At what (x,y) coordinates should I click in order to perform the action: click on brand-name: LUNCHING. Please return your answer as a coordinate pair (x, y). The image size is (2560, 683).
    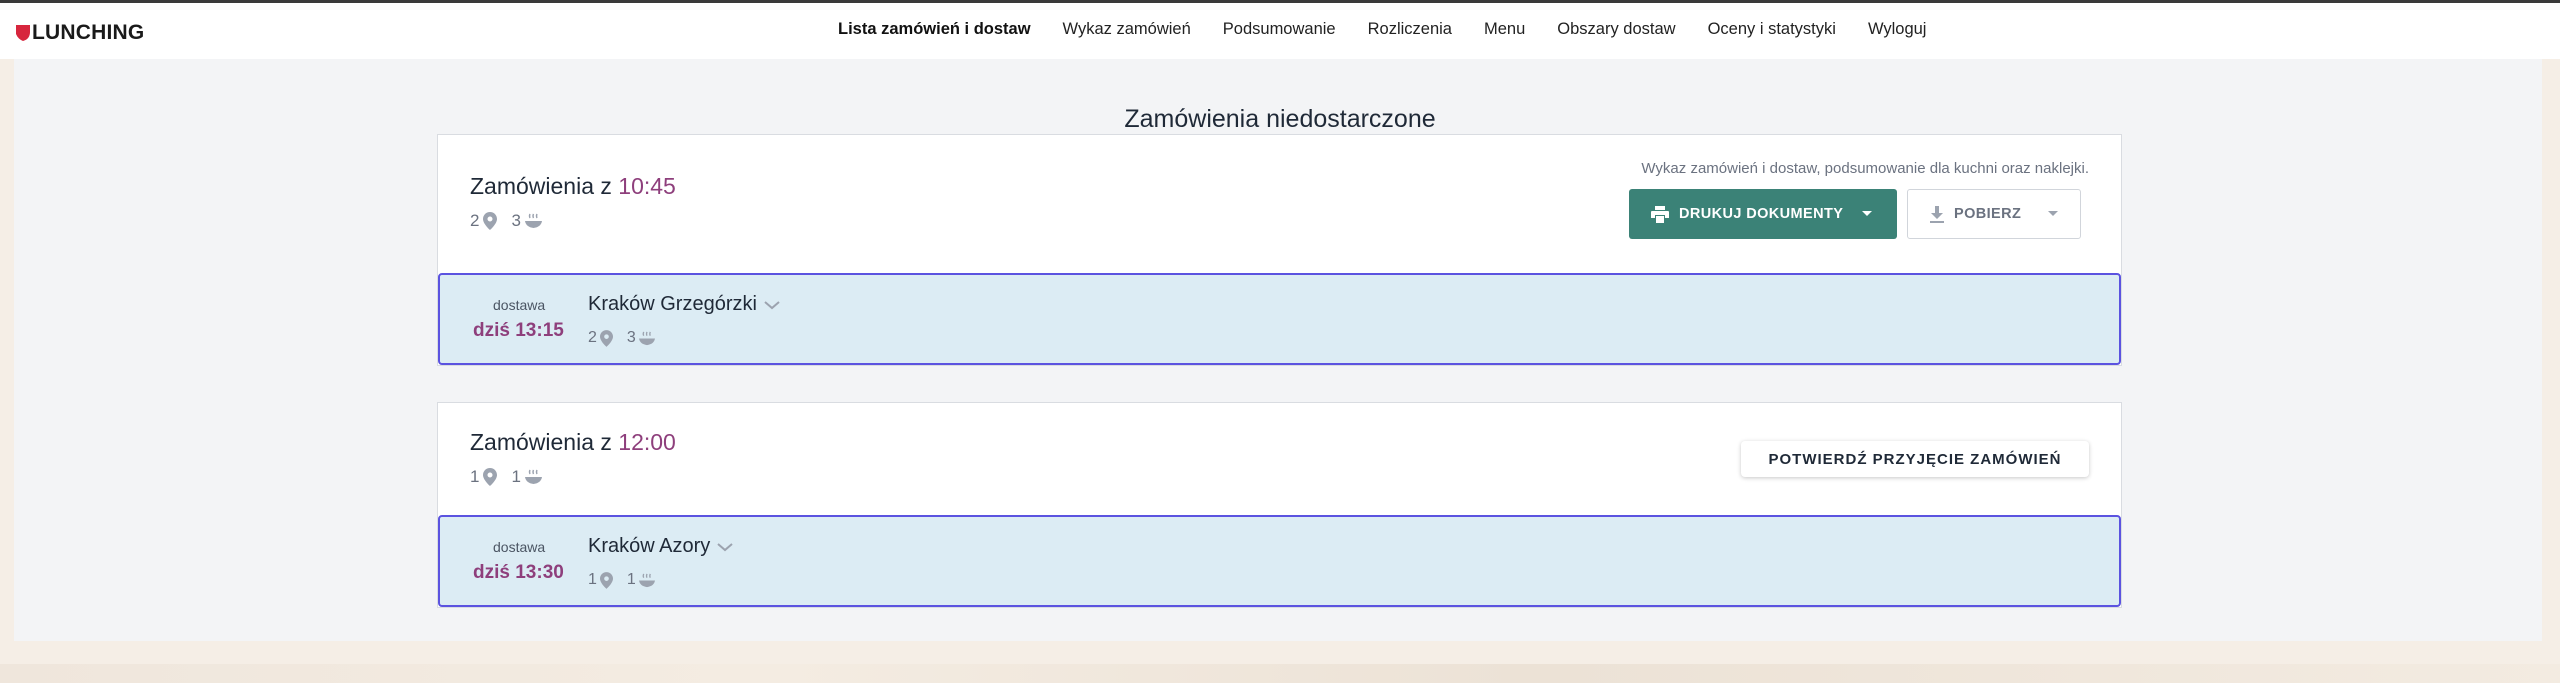
    Looking at the image, I should click on (88, 32).